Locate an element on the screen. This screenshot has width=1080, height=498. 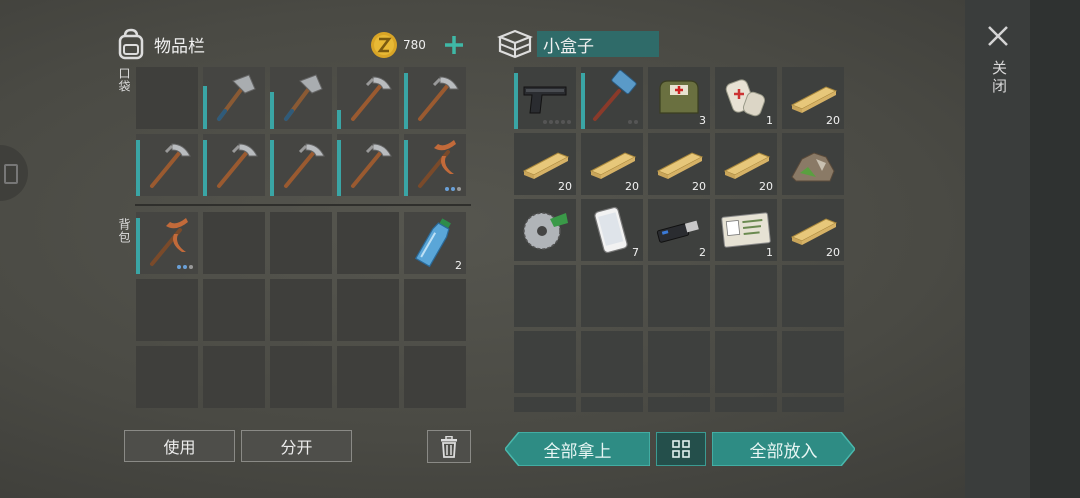
discard-button is located at coordinates (449, 446).